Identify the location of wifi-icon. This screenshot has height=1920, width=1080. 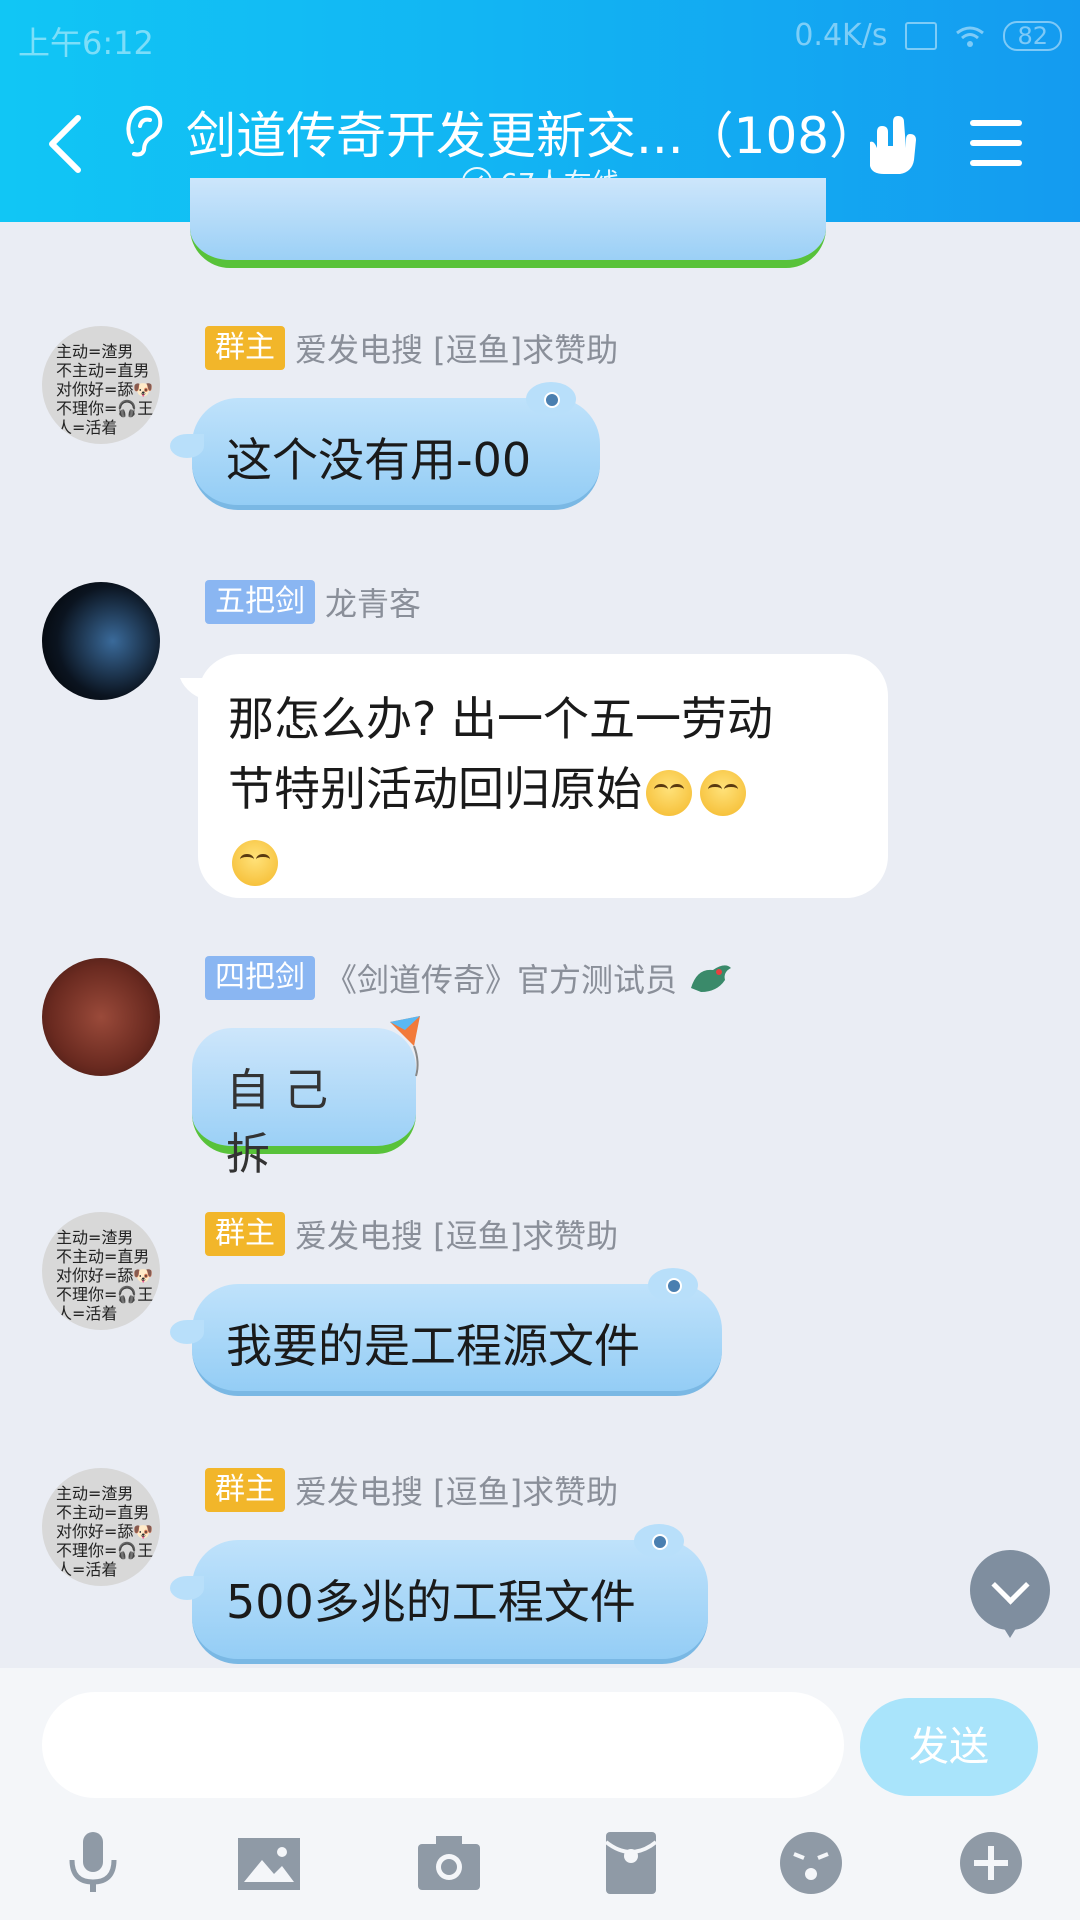
(970, 36).